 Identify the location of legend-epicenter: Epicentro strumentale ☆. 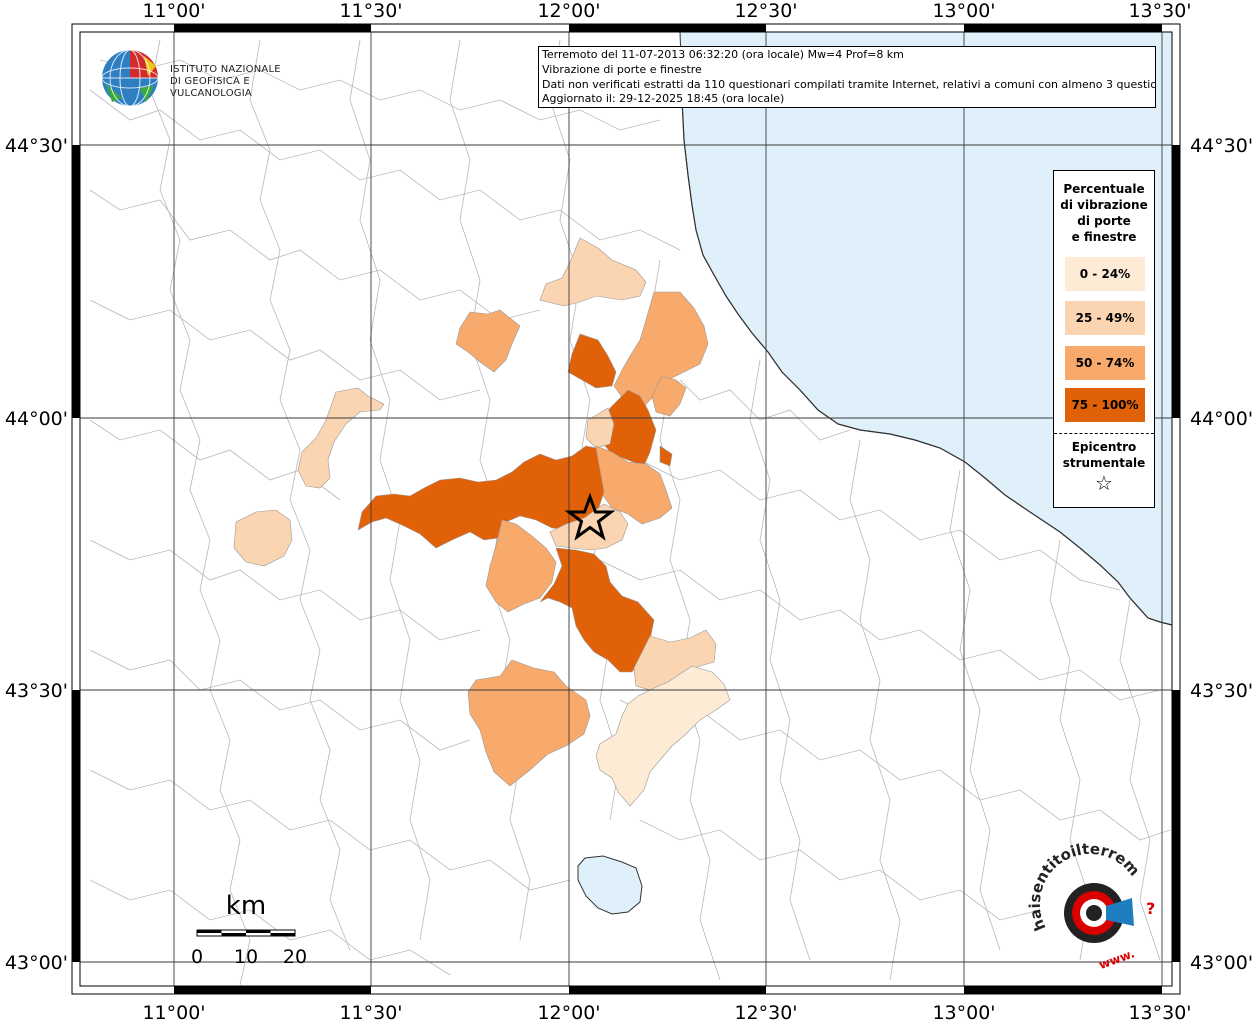
(1104, 467).